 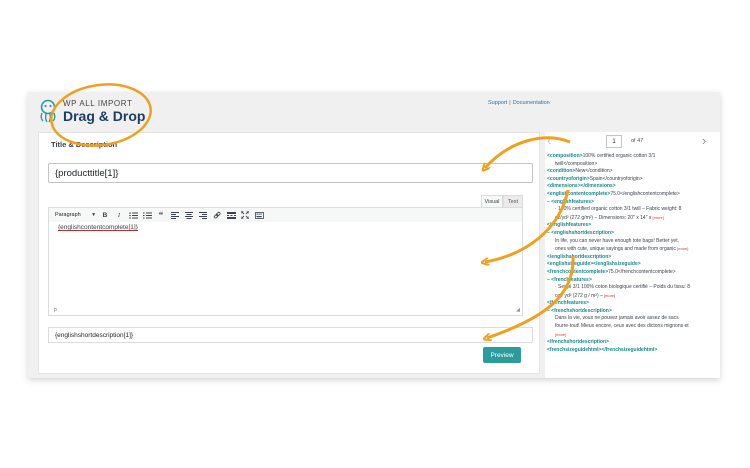 I want to click on xml-line: <condition>New</condition>, so click(x=632, y=172).